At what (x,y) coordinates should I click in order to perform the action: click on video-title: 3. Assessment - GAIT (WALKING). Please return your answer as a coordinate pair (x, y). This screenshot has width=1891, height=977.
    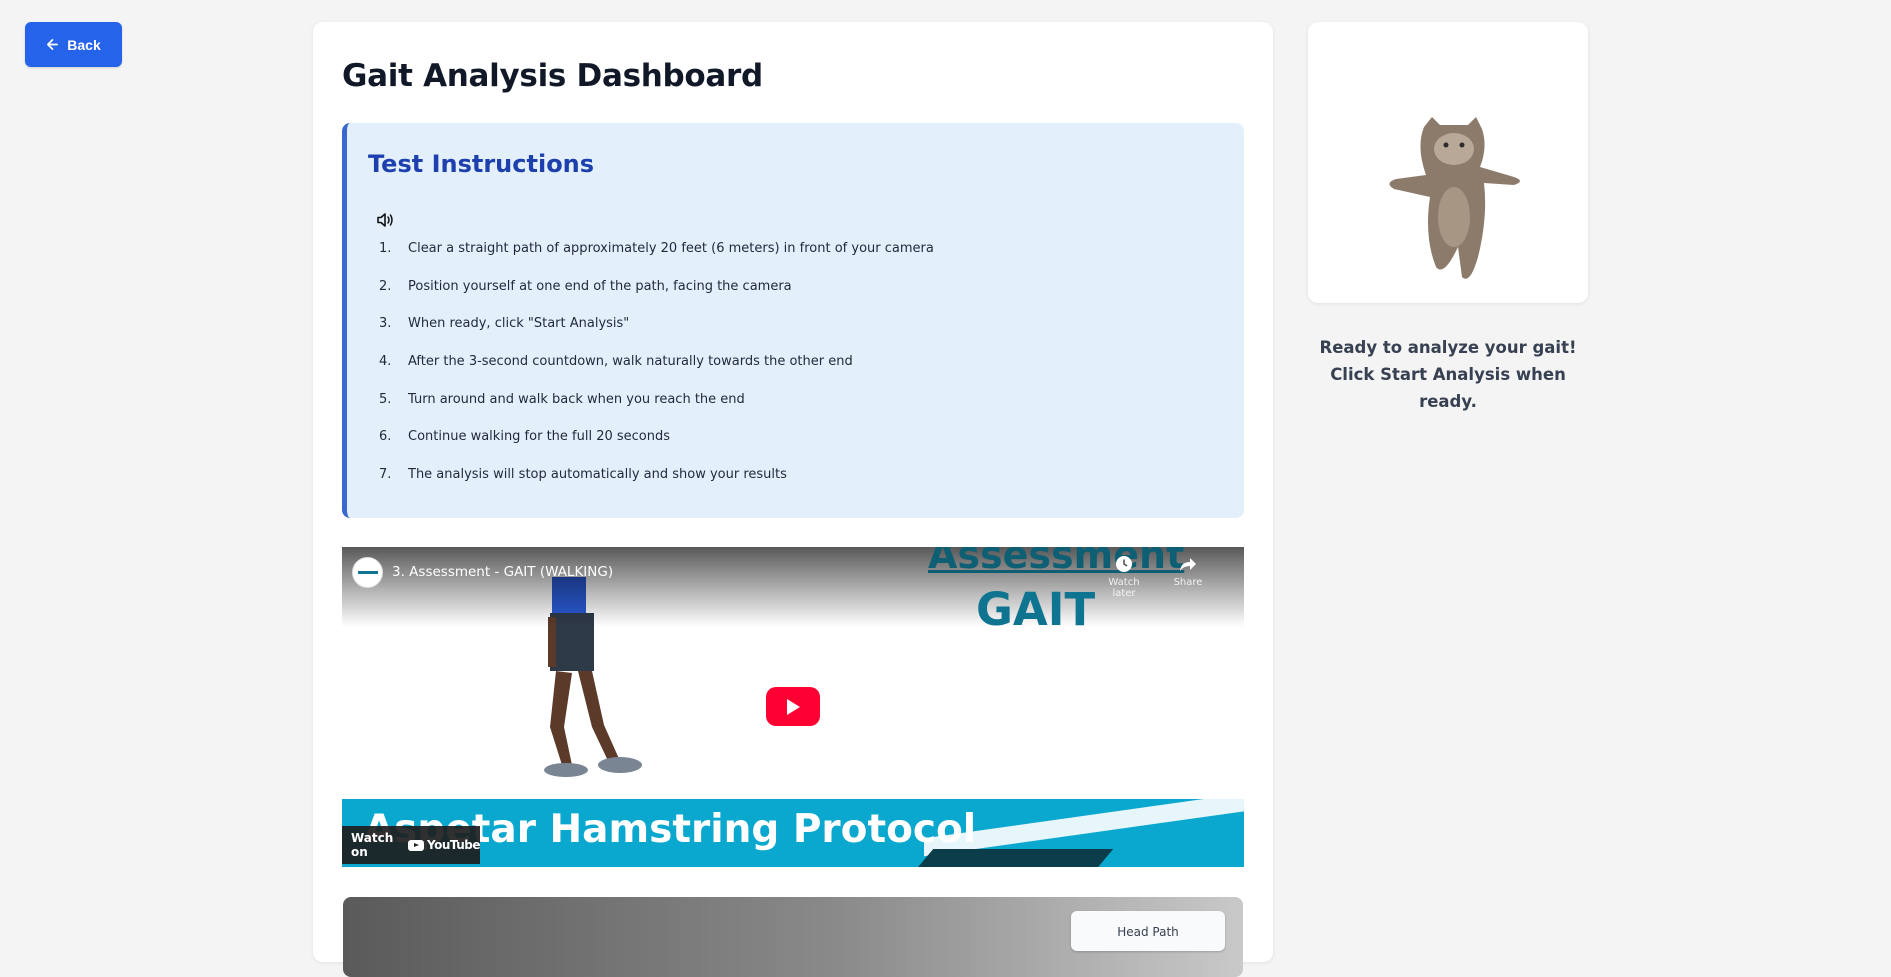
    Looking at the image, I should click on (502, 572).